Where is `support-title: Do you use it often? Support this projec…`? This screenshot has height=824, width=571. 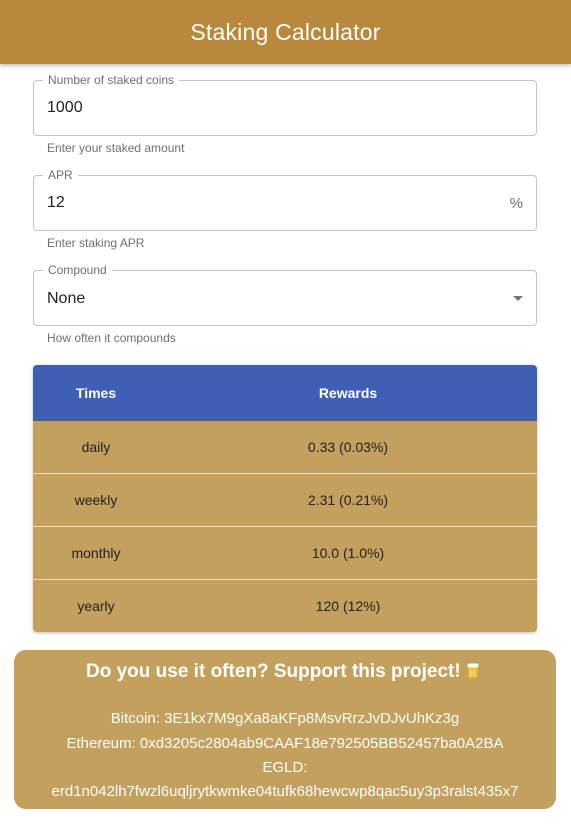
support-title: Do you use it often? Support this projec… is located at coordinates (273, 671).